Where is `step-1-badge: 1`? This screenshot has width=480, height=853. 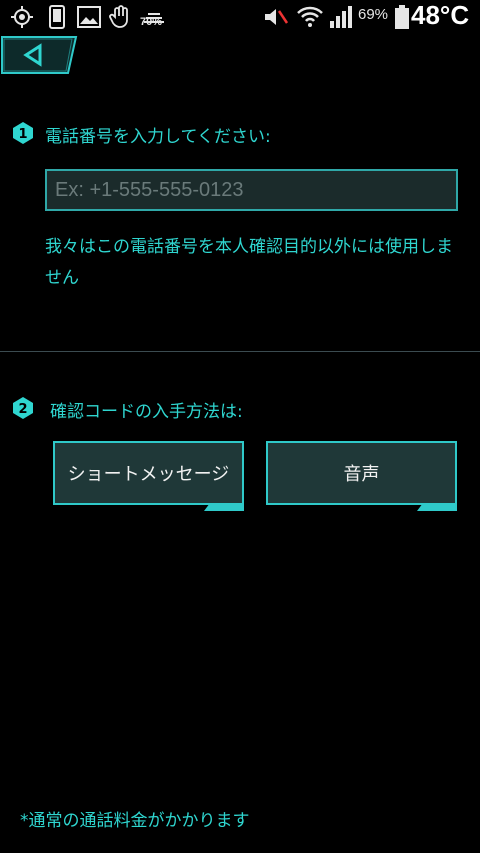 step-1-badge: 1 is located at coordinates (23, 133).